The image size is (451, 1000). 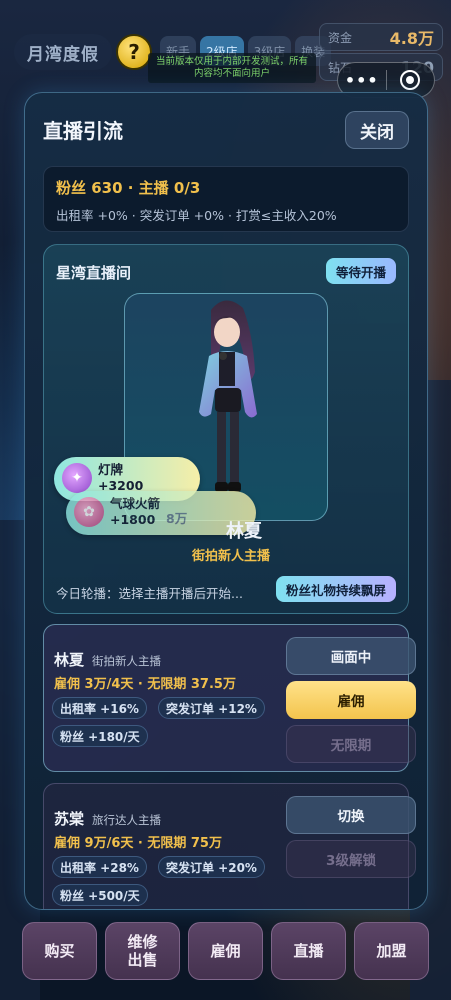 What do you see at coordinates (83, 131) in the screenshot?
I see `modal-title: 直播引流` at bounding box center [83, 131].